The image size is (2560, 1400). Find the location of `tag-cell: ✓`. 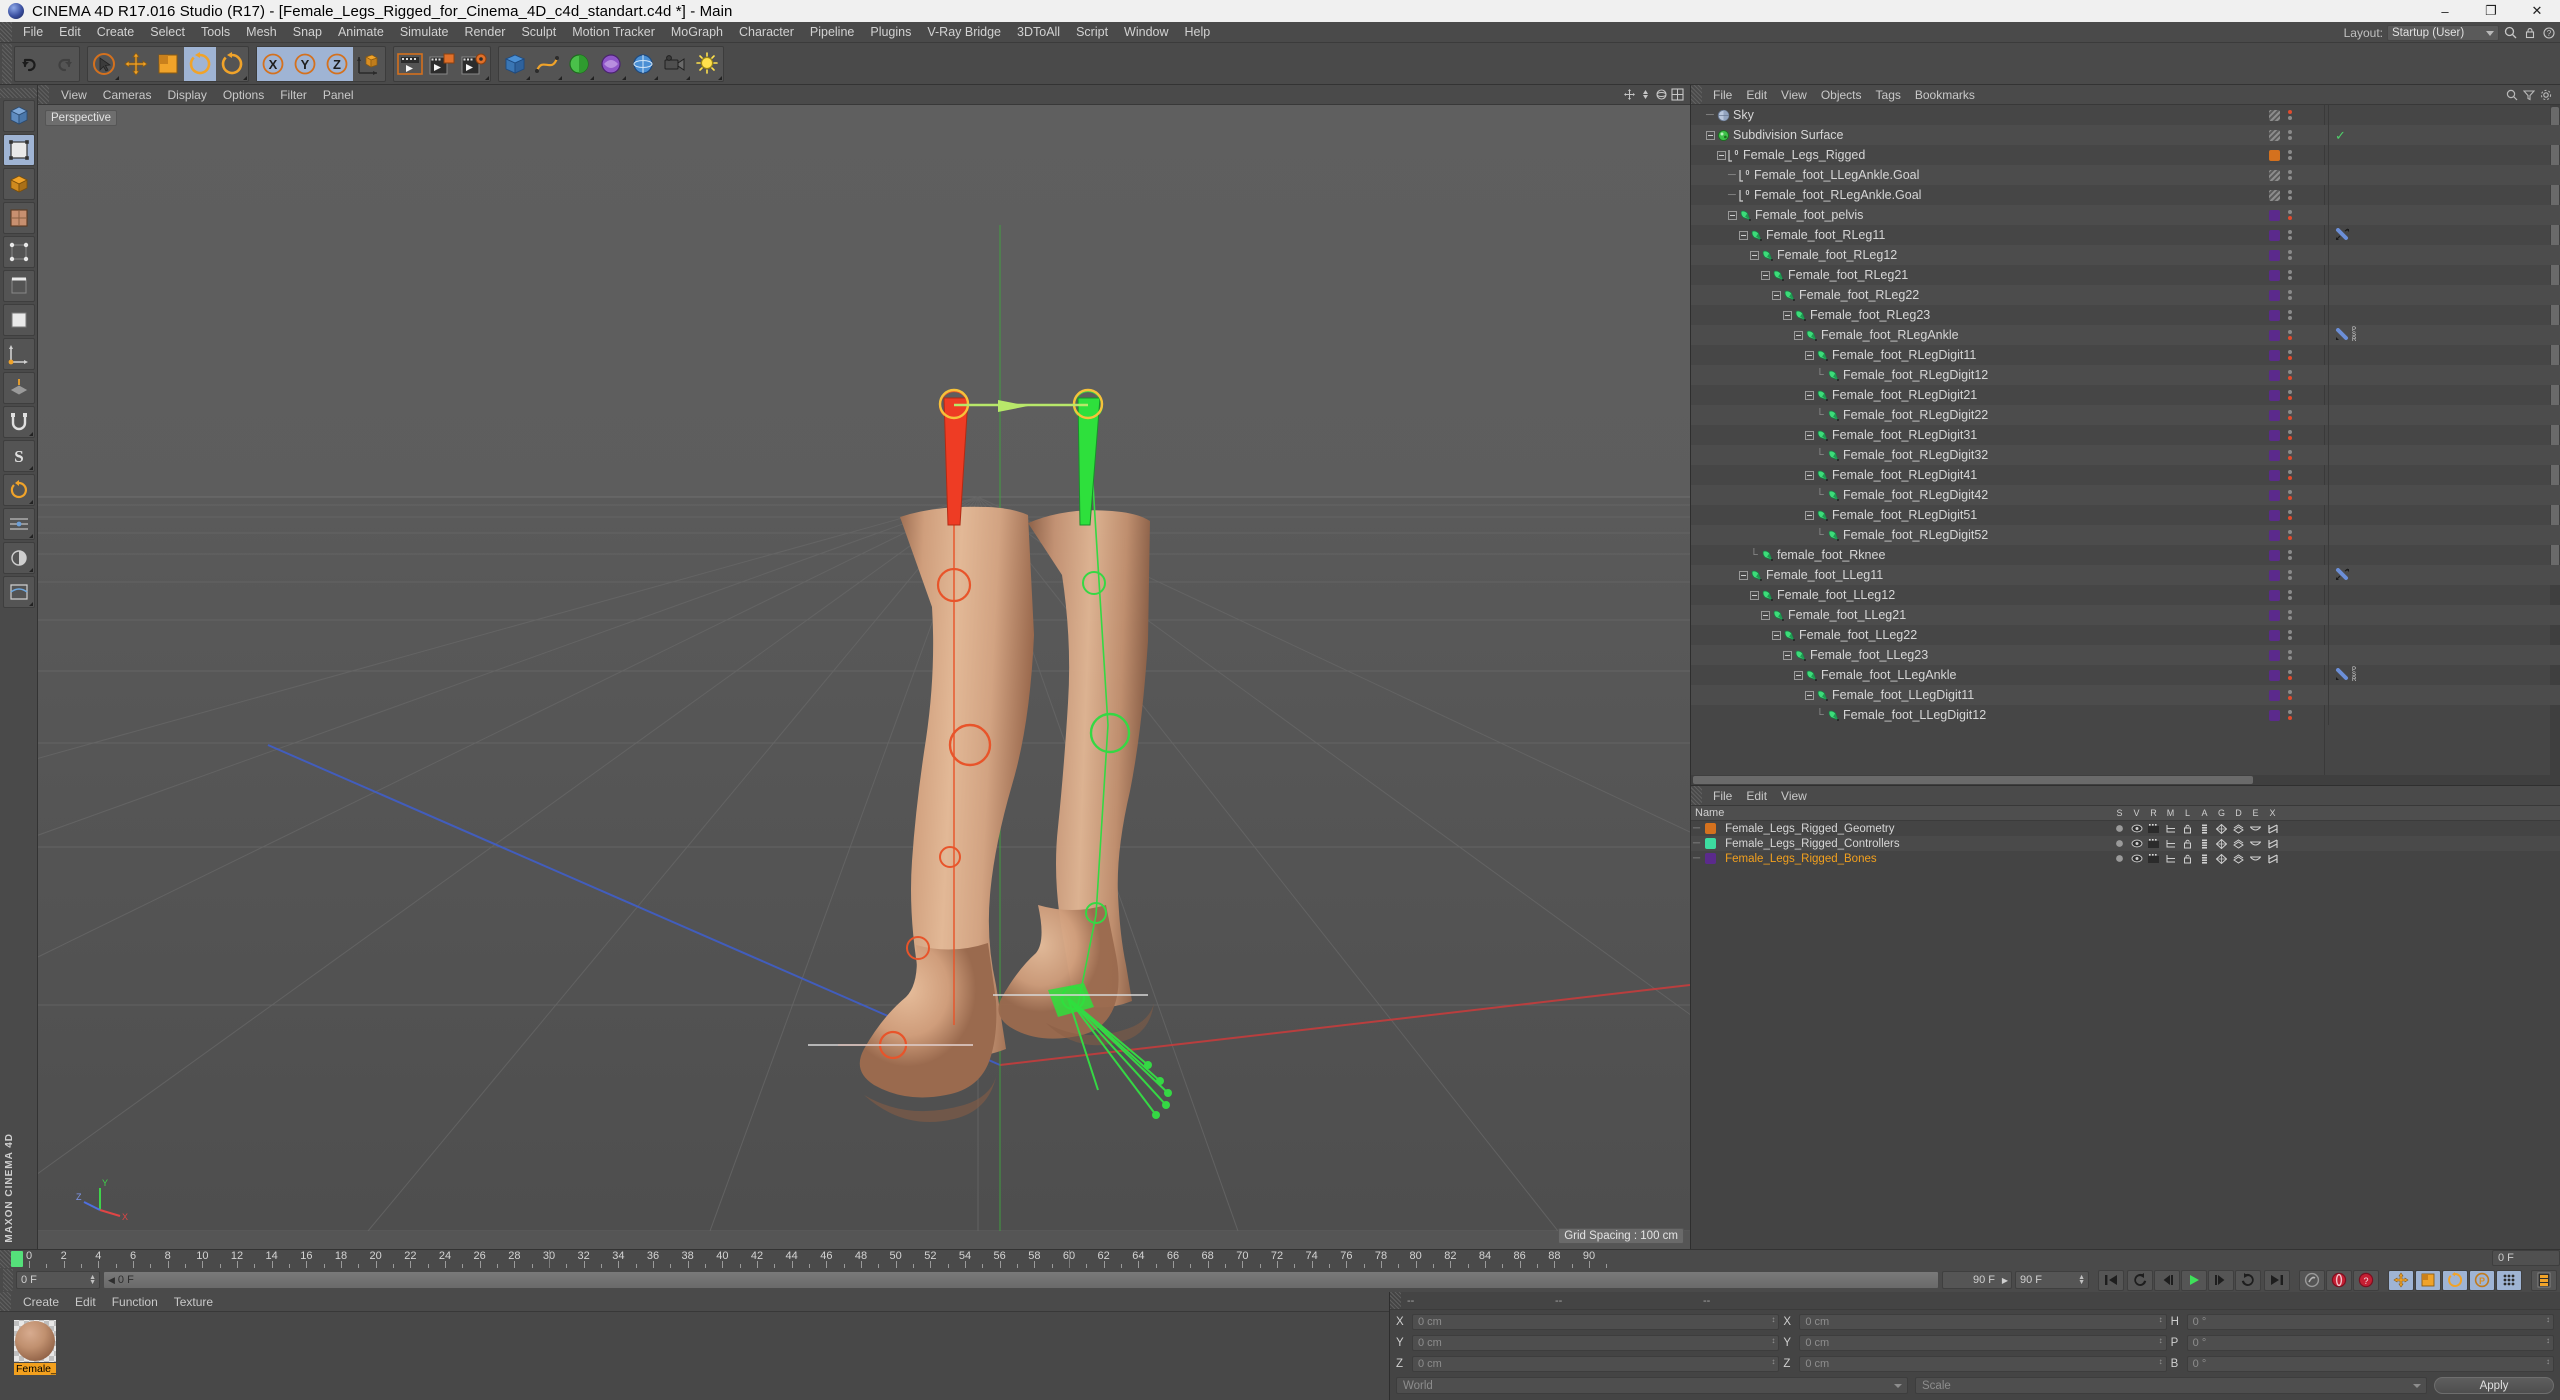

tag-cell: ✓ is located at coordinates (2442, 135).